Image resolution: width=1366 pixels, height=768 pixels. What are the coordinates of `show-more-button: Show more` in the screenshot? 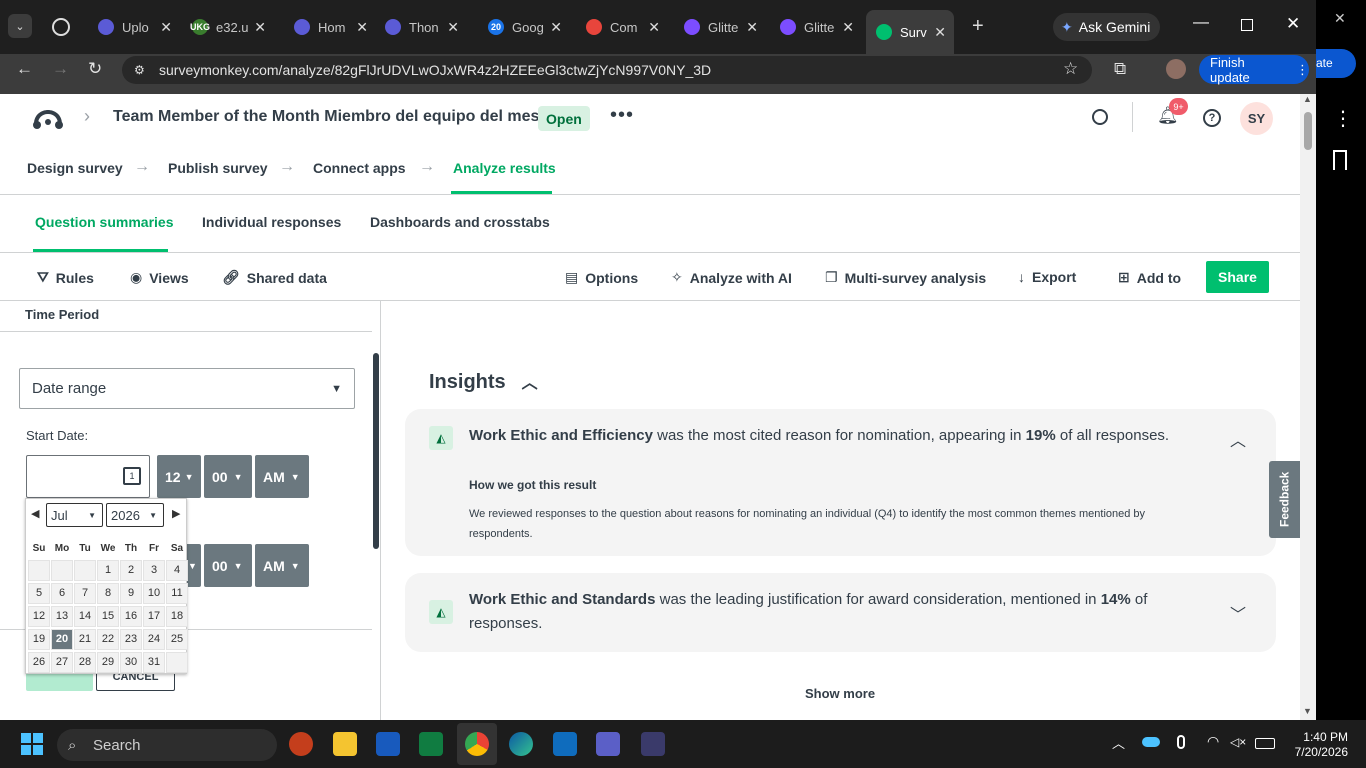 It's located at (840, 693).